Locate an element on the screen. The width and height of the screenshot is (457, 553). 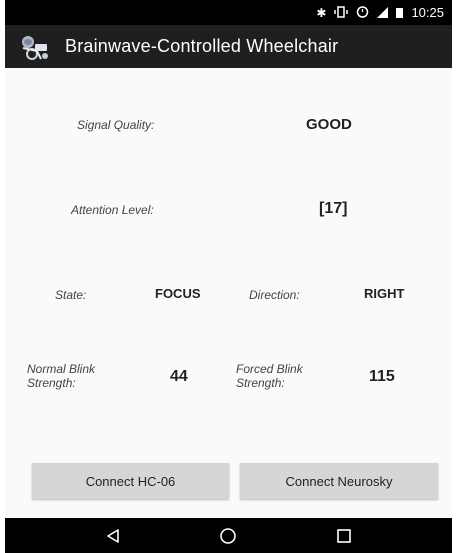
direction-value: RIGHT is located at coordinates (384, 293).